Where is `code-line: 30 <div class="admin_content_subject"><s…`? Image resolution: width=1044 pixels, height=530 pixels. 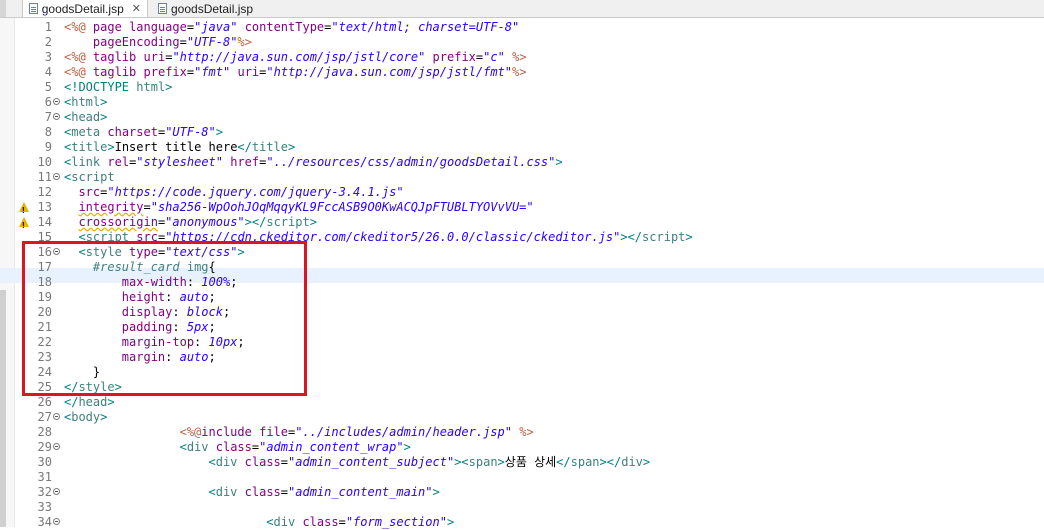
code-line: 30 <div class="admin_content_subject"><s… is located at coordinates (522, 462).